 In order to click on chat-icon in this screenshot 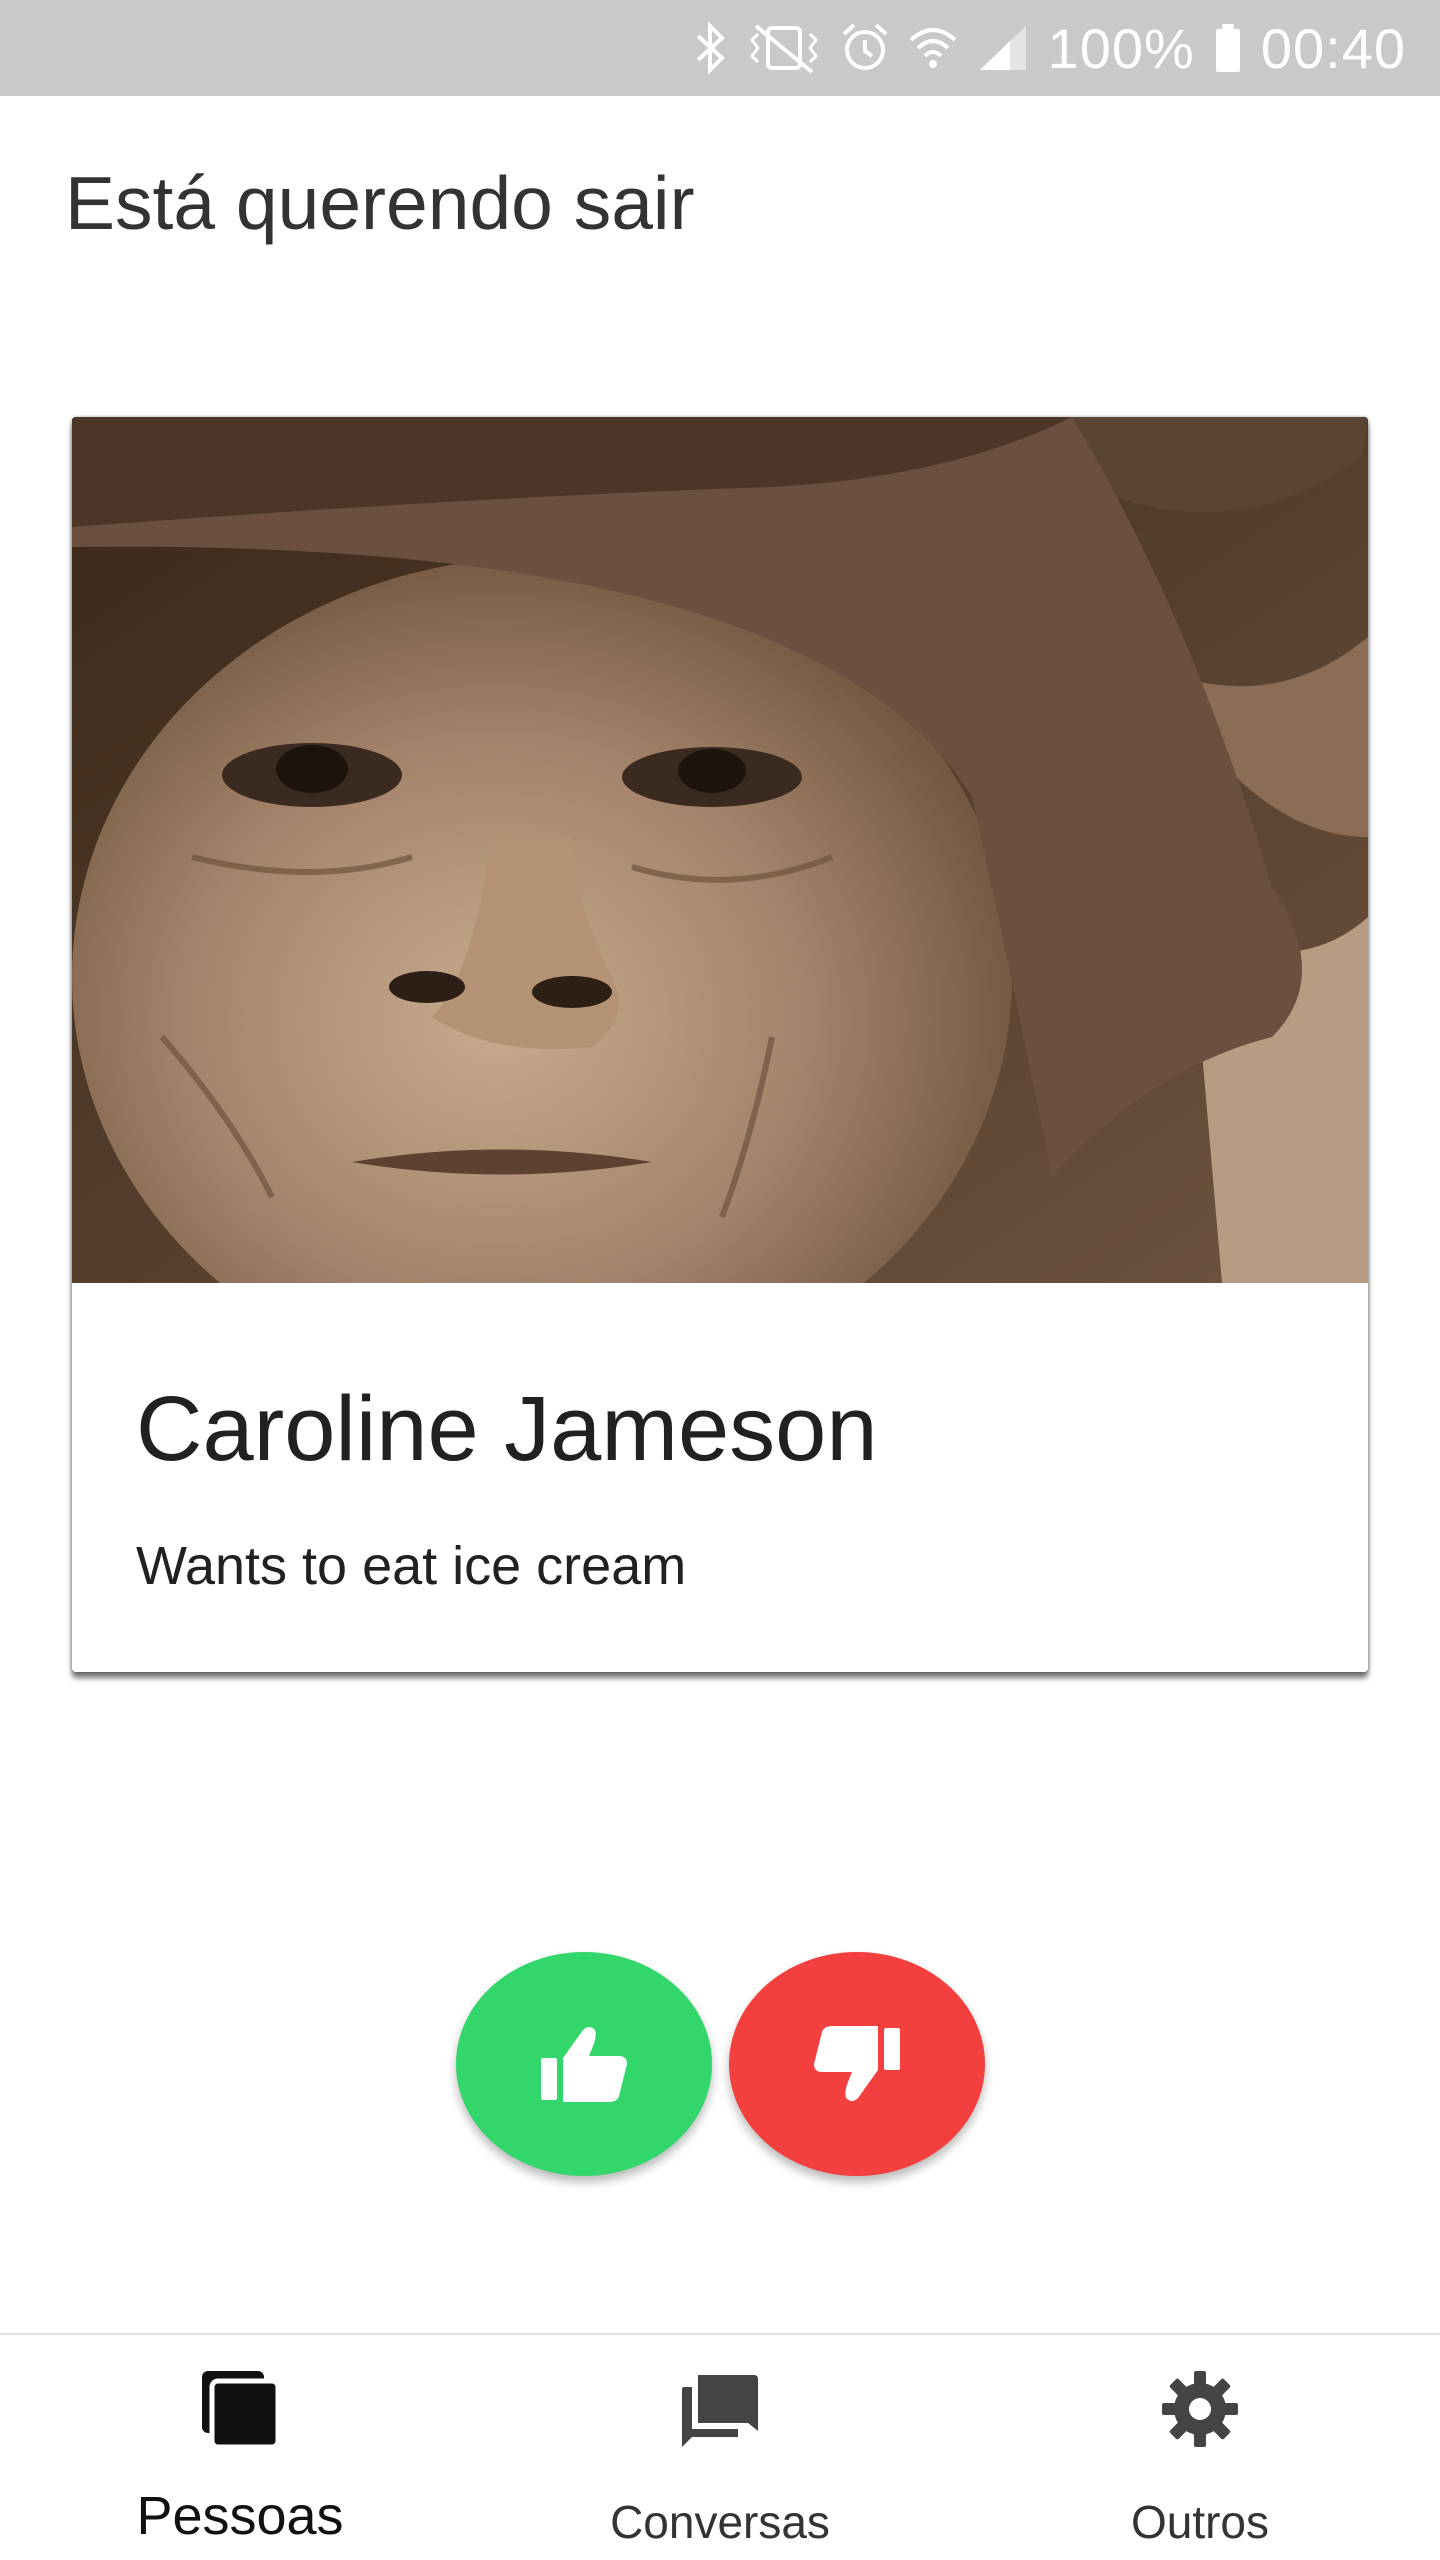, I will do `click(720, 2411)`.